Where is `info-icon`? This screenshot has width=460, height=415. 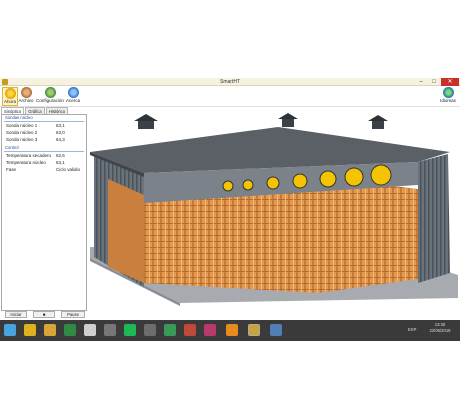
info-icon is located at coordinates (73, 92).